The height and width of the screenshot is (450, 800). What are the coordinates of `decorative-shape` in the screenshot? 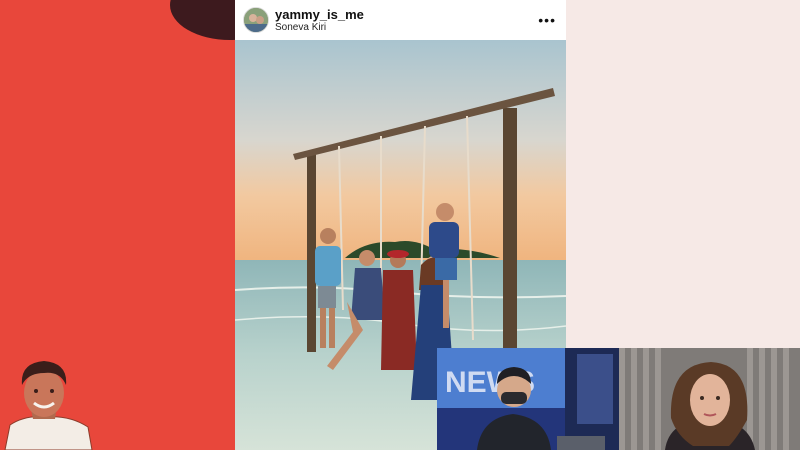 It's located at (202, 20).